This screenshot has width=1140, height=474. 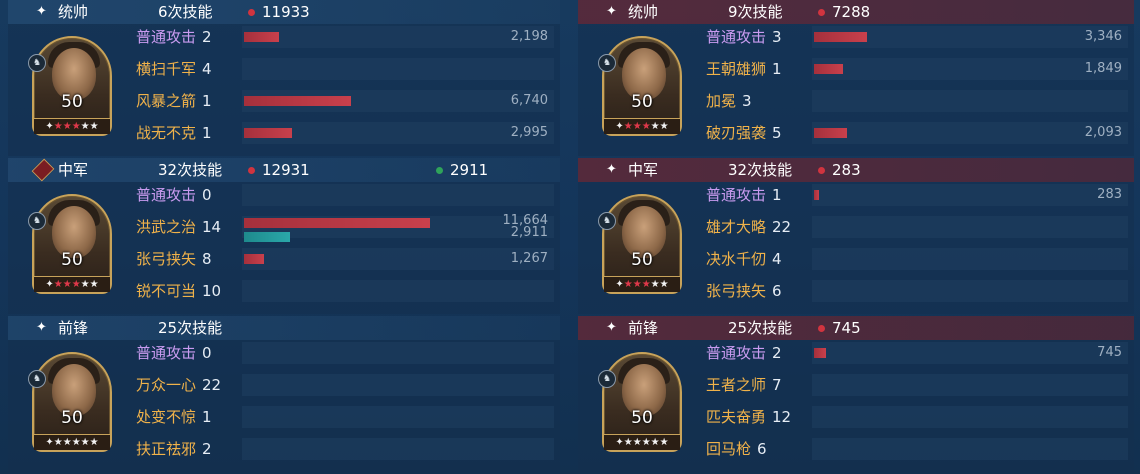 I want to click on skill-row: 战无不克 1 2,995, so click(x=340, y=133).